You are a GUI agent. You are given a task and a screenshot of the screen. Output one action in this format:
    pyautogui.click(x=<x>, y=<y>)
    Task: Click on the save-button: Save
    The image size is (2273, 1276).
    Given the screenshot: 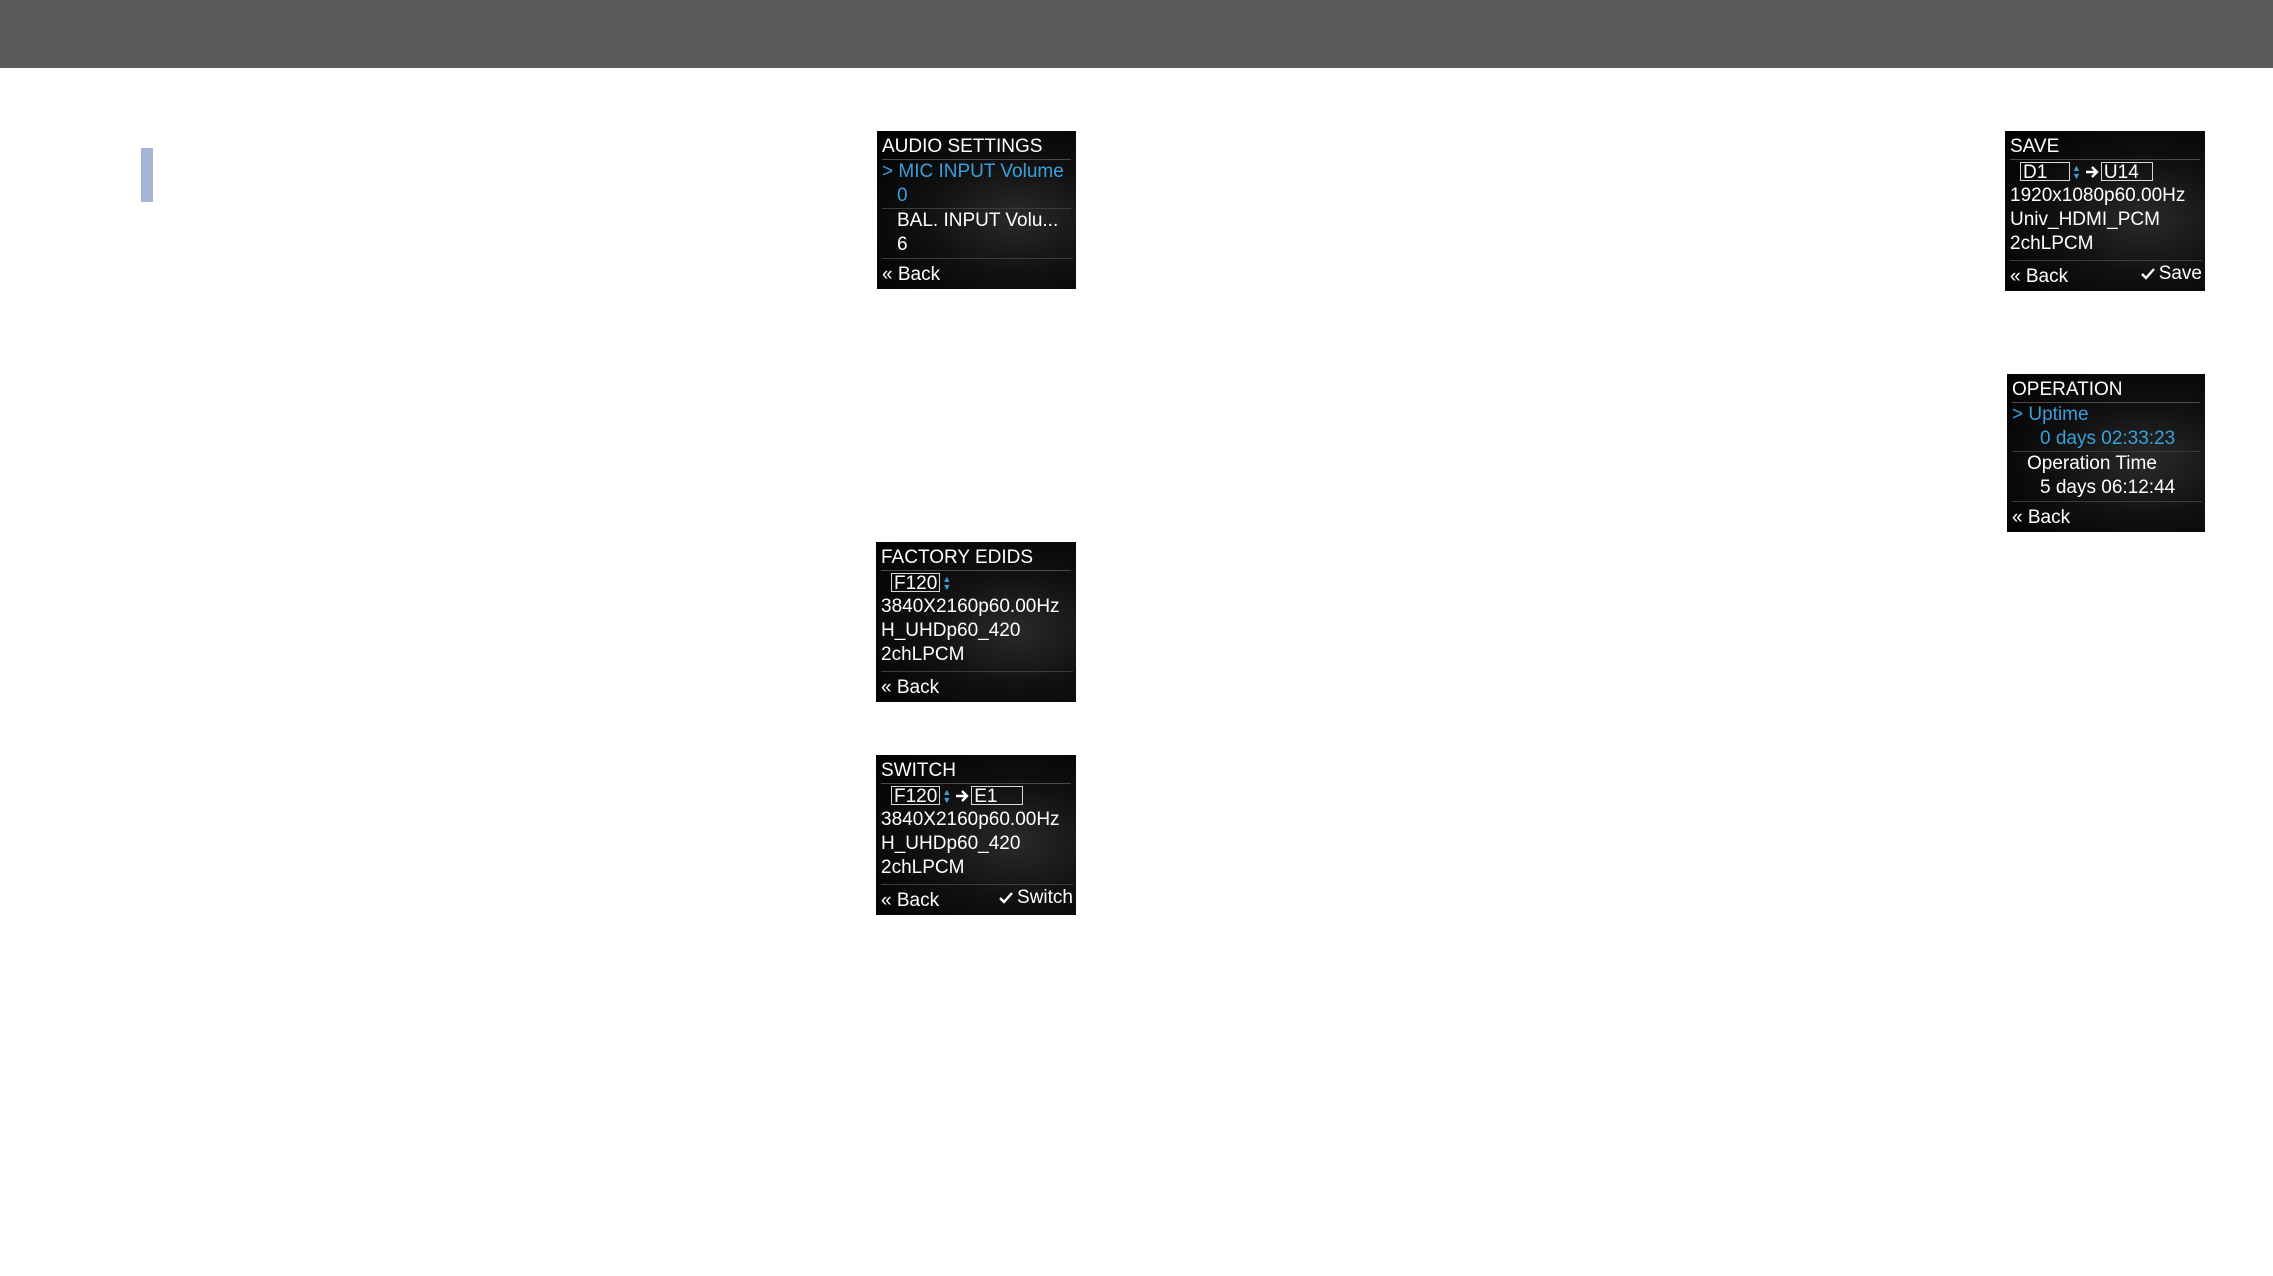 What is the action you would take?
    pyautogui.click(x=2171, y=274)
    